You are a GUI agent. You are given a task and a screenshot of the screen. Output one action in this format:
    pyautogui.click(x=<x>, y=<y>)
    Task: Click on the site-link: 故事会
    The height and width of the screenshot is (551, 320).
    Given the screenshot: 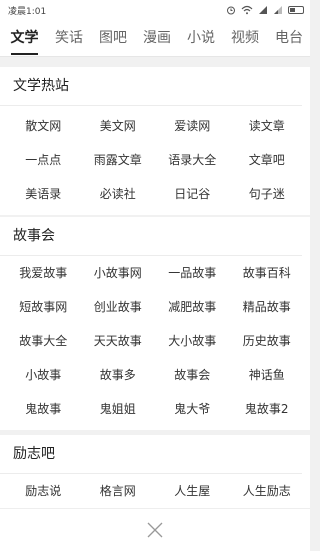 What is the action you would take?
    pyautogui.click(x=192, y=375)
    